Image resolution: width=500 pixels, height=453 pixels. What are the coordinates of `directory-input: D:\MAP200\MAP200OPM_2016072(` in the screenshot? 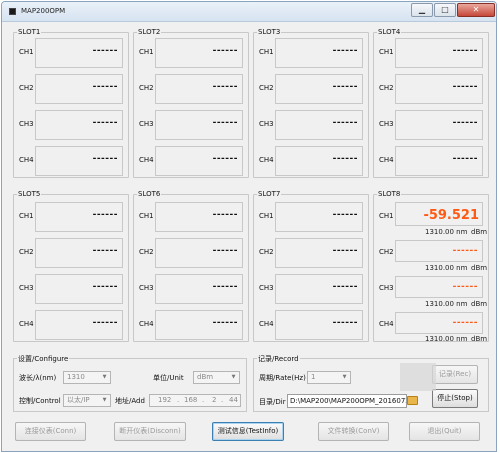 It's located at (347, 401).